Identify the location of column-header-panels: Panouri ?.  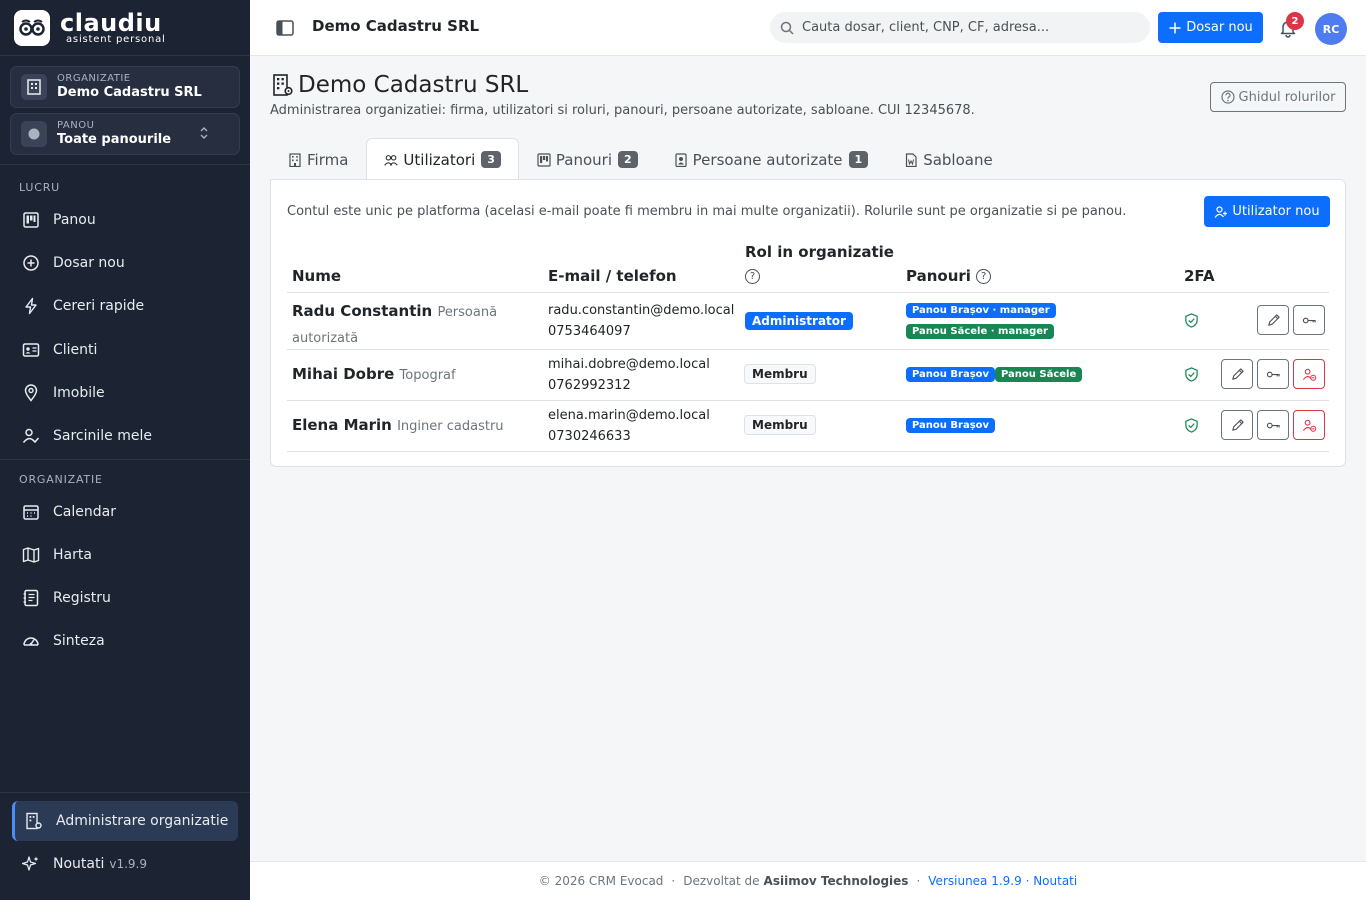
(949, 276).